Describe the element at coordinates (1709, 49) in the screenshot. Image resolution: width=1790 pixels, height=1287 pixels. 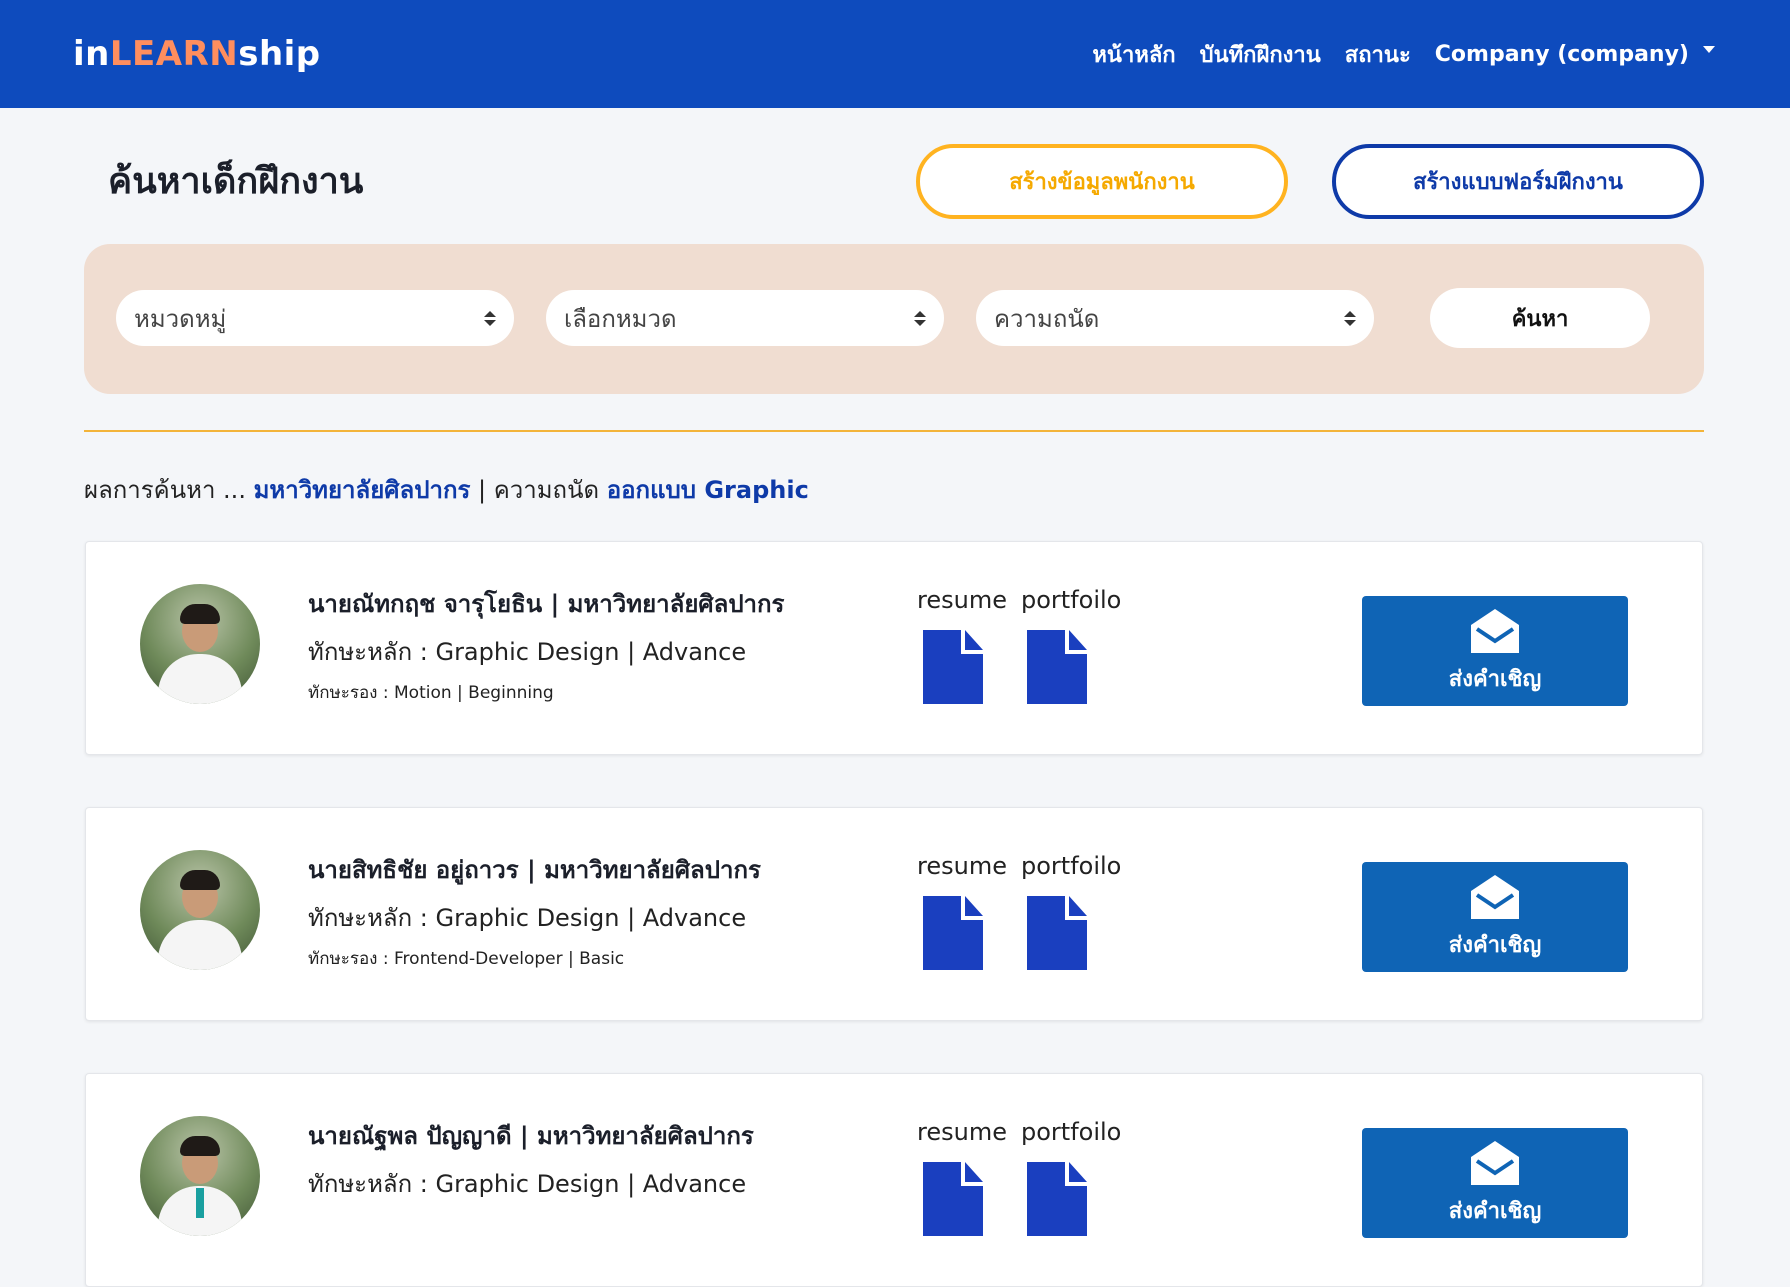
I see `caret-down-icon` at that location.